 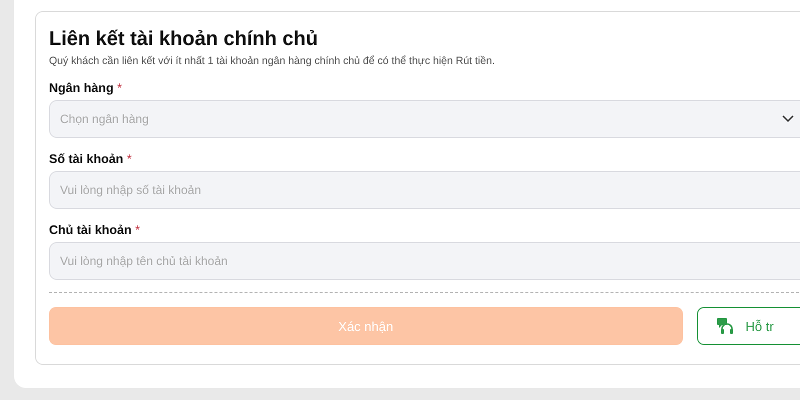 What do you see at coordinates (748, 326) in the screenshot?
I see `support-button: Hỗ tr` at bounding box center [748, 326].